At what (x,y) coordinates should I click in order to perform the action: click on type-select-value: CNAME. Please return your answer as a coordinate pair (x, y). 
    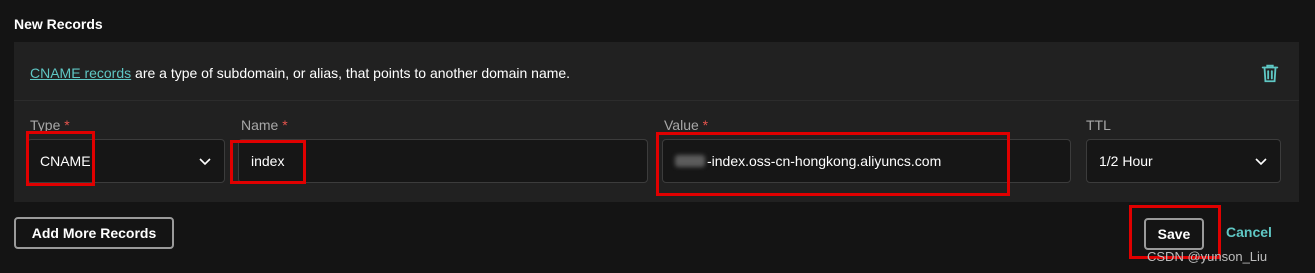
    Looking at the image, I should click on (65, 161).